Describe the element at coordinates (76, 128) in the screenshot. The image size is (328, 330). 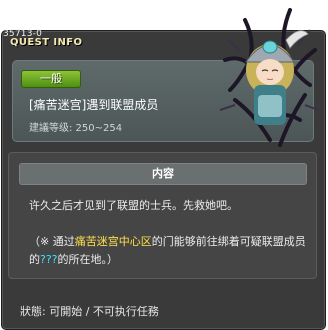
I see `level-requirement: 建議等级: 250~254` at that location.